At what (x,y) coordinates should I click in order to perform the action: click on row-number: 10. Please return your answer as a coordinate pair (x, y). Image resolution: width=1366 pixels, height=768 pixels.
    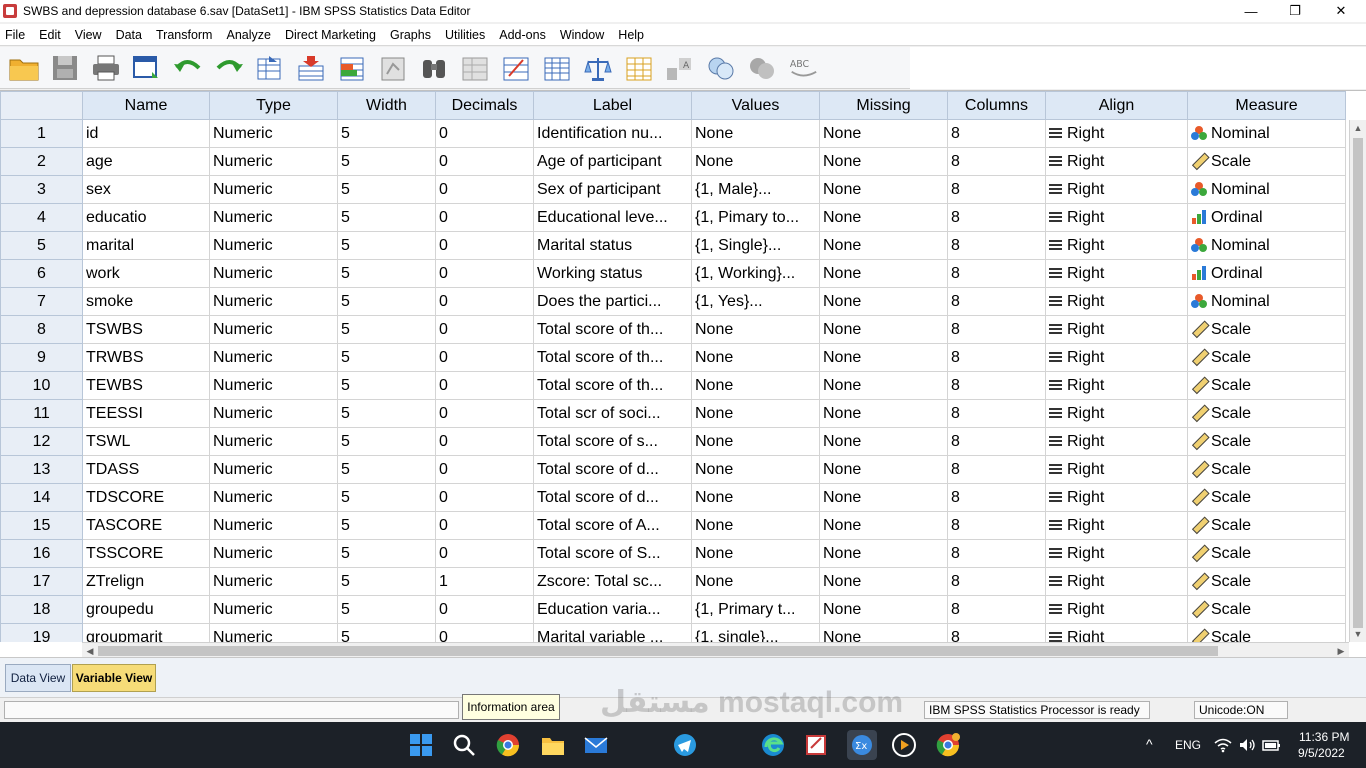
    Looking at the image, I should click on (41, 385).